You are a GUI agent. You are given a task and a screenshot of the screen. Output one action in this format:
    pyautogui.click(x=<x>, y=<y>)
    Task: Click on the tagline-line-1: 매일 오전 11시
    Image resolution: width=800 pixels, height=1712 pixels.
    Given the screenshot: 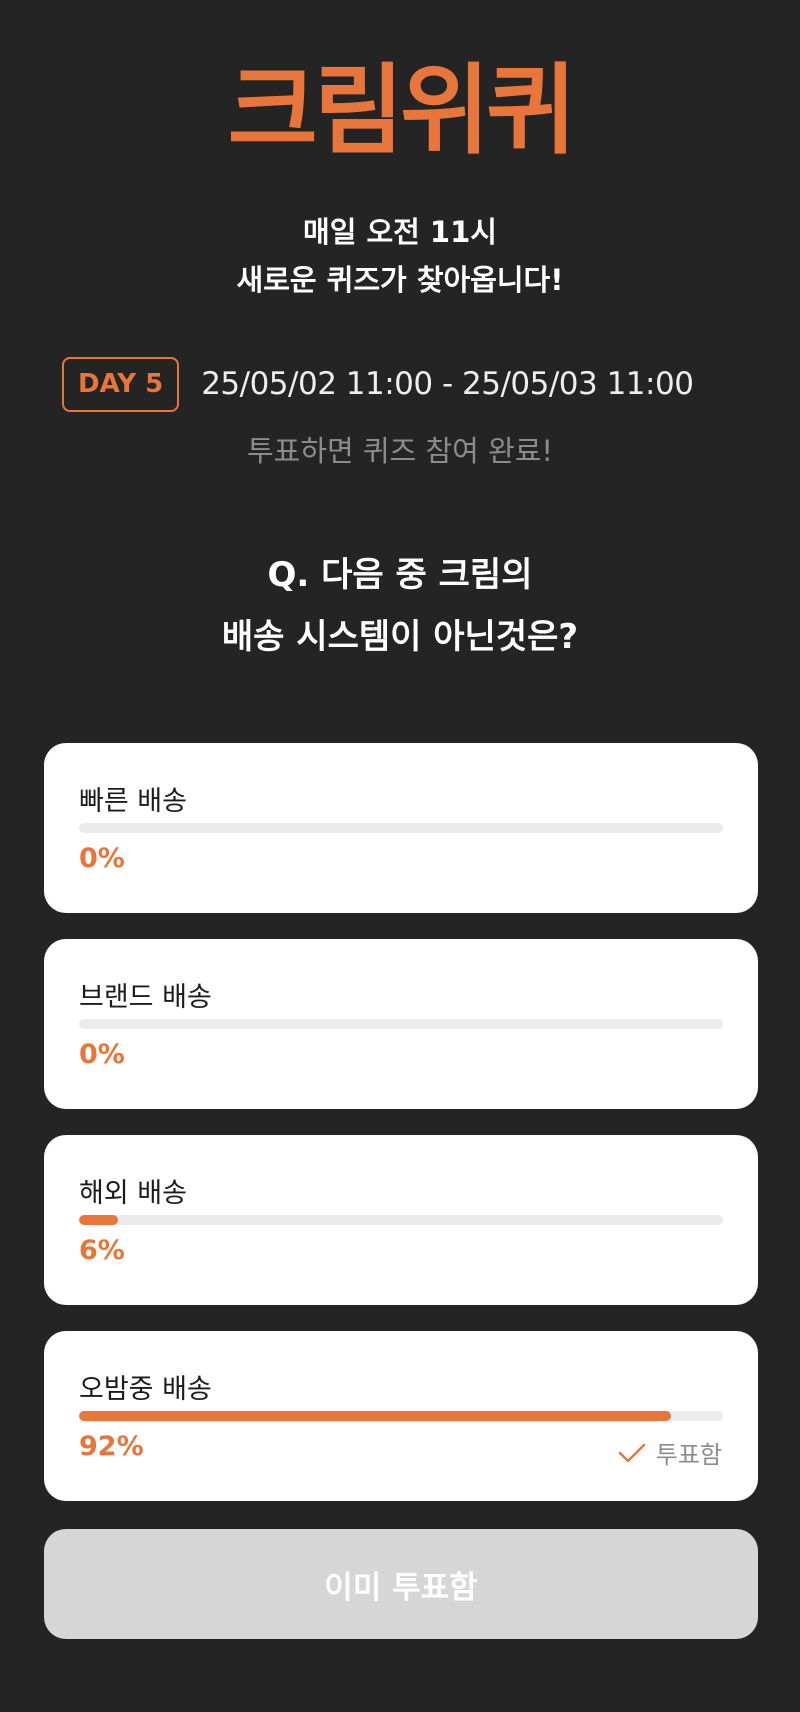 What is the action you would take?
    pyautogui.click(x=400, y=232)
    